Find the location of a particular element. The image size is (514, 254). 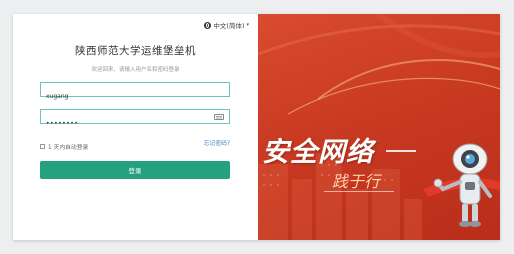

login-button: 登录 is located at coordinates (135, 170).